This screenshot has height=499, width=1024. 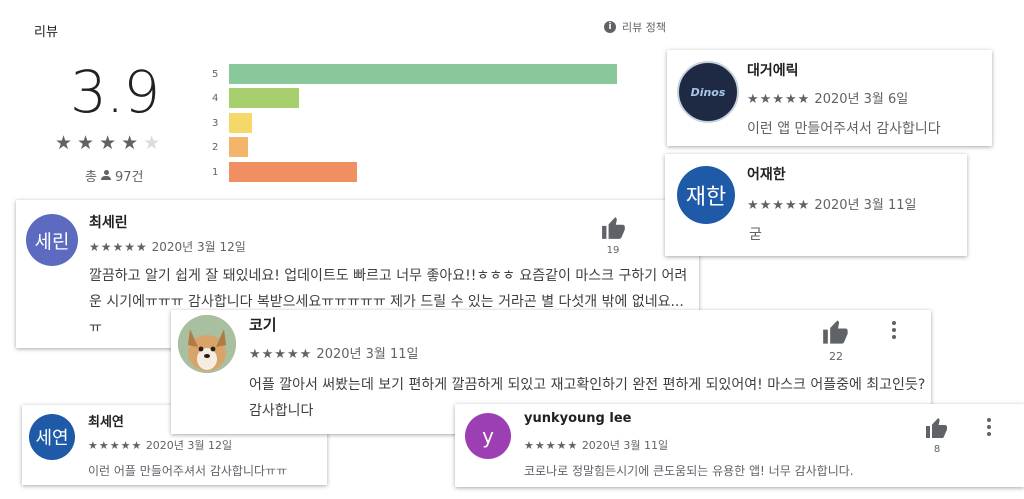 I want to click on avatar: y, so click(x=488, y=436).